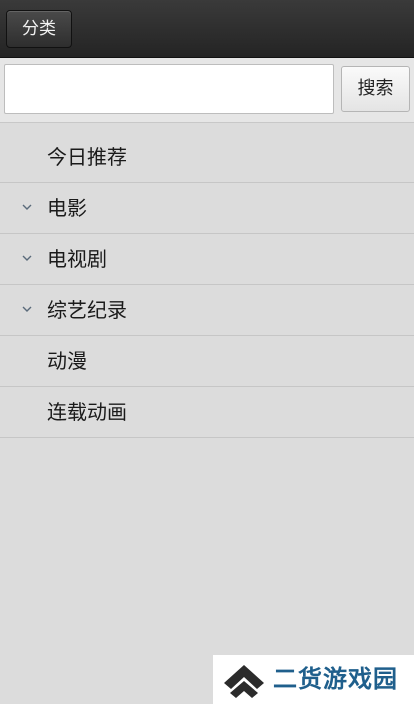 The width and height of the screenshot is (414, 704). What do you see at coordinates (87, 157) in the screenshot?
I see `list-item-label: 今日推荐` at bounding box center [87, 157].